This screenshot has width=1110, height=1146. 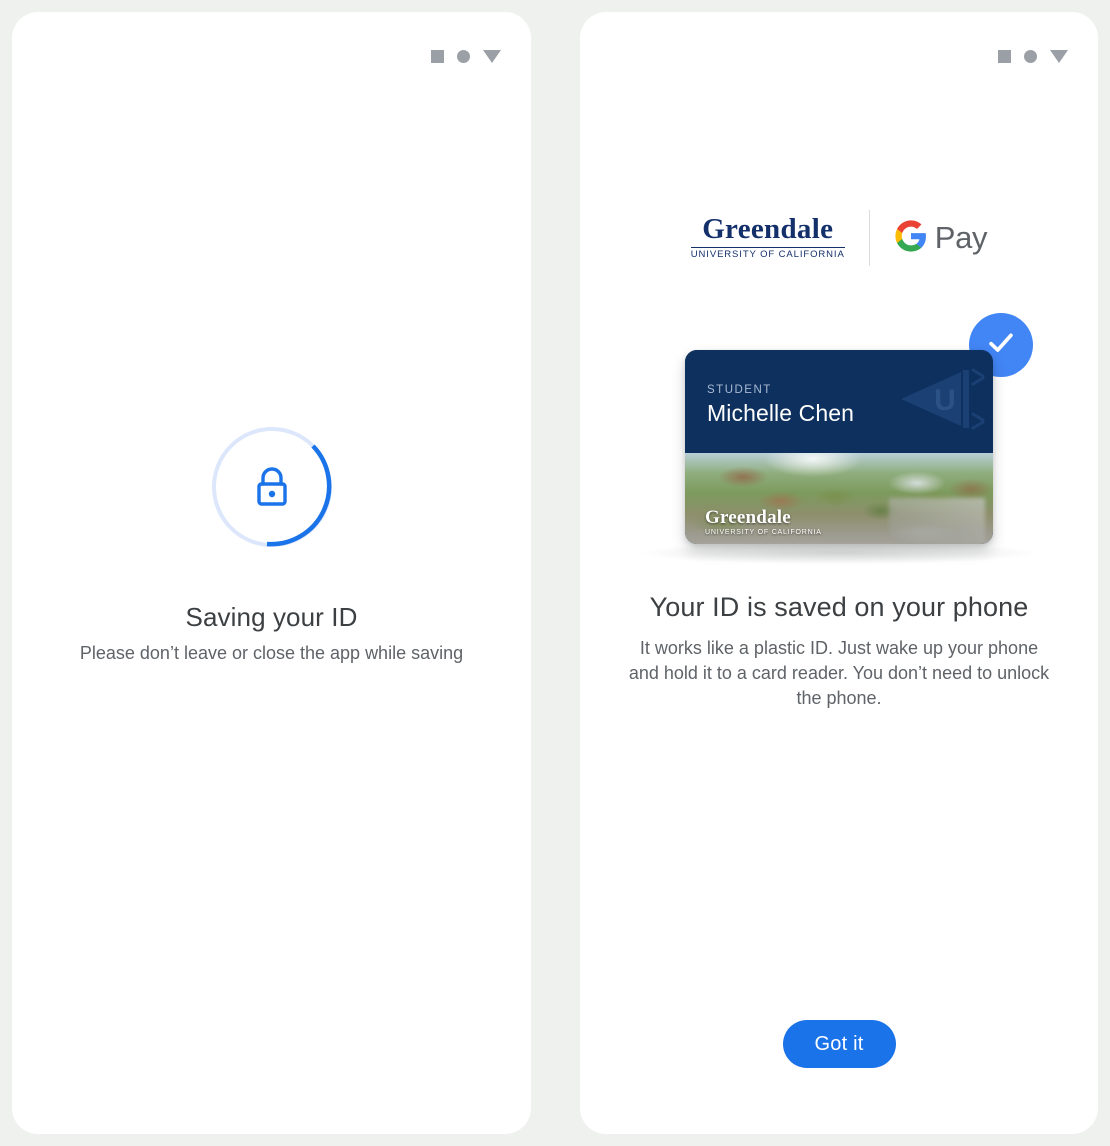 I want to click on cta-row: Got it, so click(x=839, y=1044).